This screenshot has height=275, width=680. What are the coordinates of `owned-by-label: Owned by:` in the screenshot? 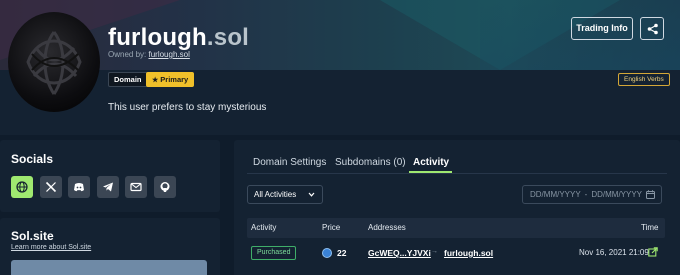 It's located at (127, 54).